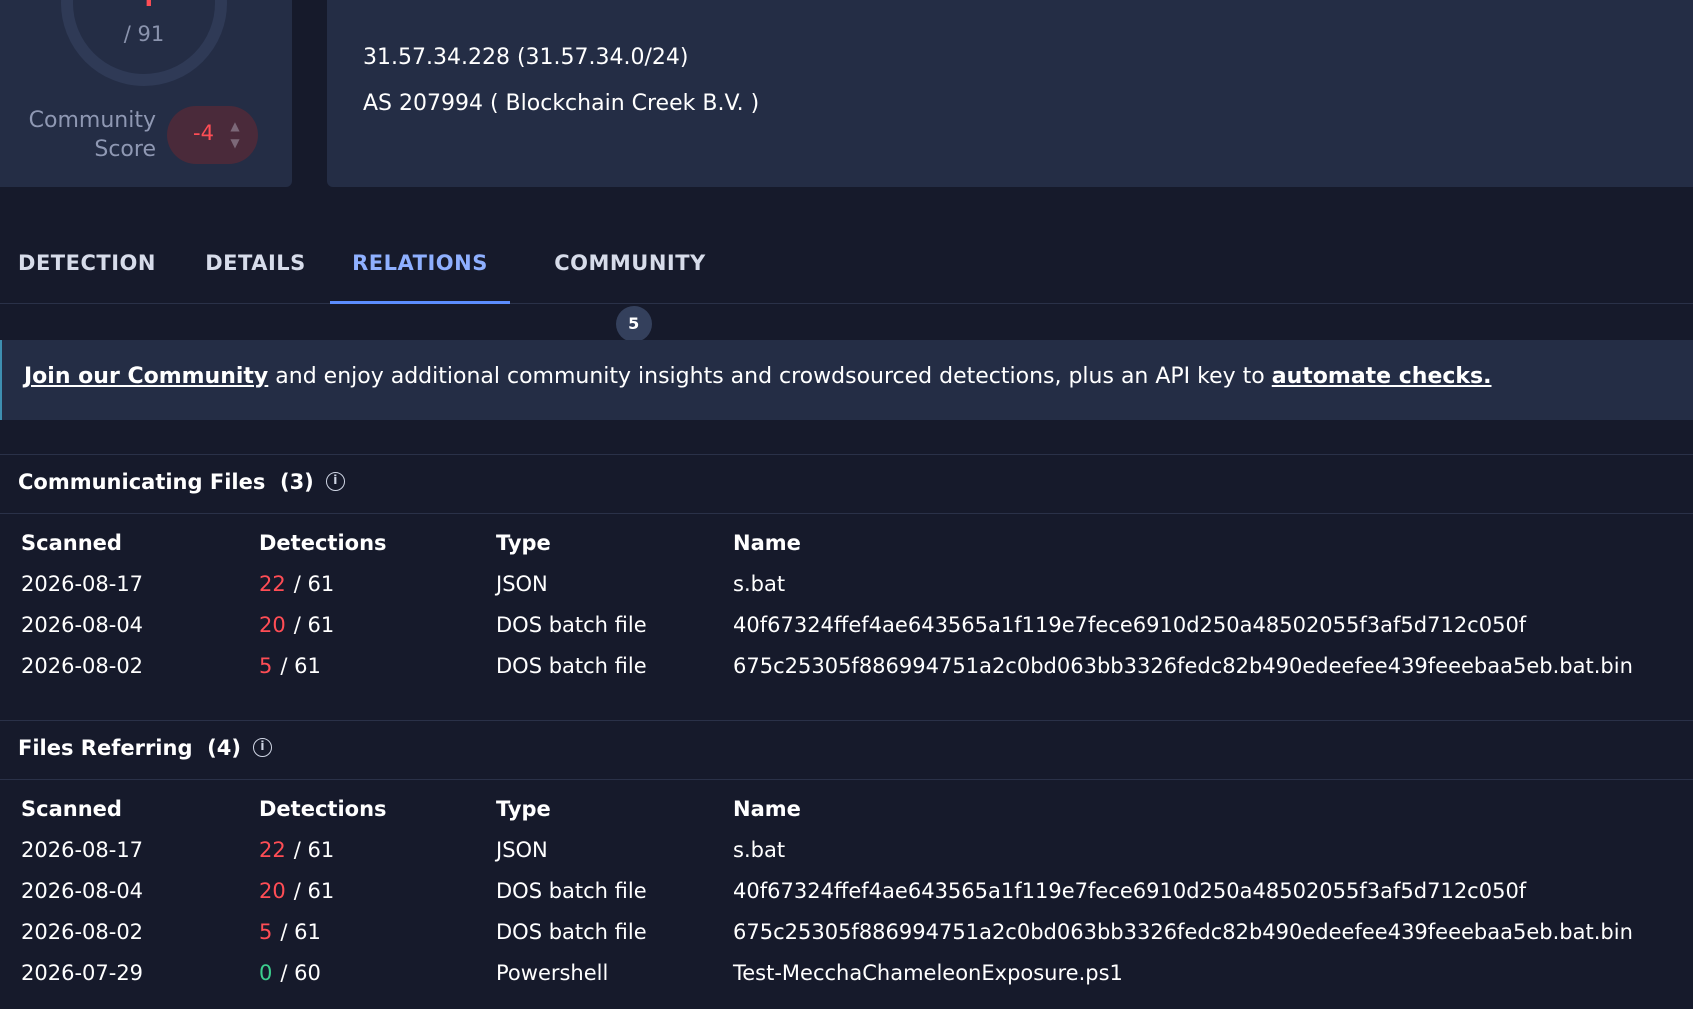 The width and height of the screenshot is (1693, 1009). Describe the element at coordinates (526, 57) in the screenshot. I see `ip-address: 31.57.34.228 (31.57.34.0/24)` at that location.